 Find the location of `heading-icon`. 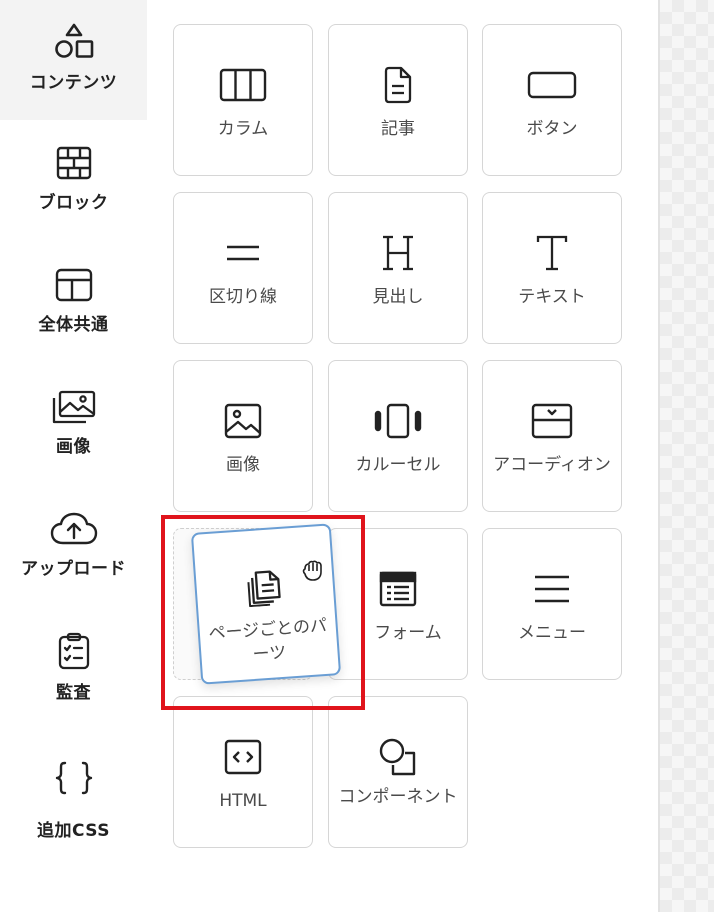

heading-icon is located at coordinates (398, 253).